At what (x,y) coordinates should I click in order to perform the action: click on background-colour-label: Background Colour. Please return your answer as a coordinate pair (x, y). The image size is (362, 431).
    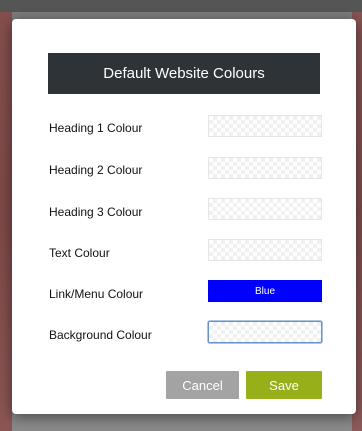
    Looking at the image, I should click on (100, 335).